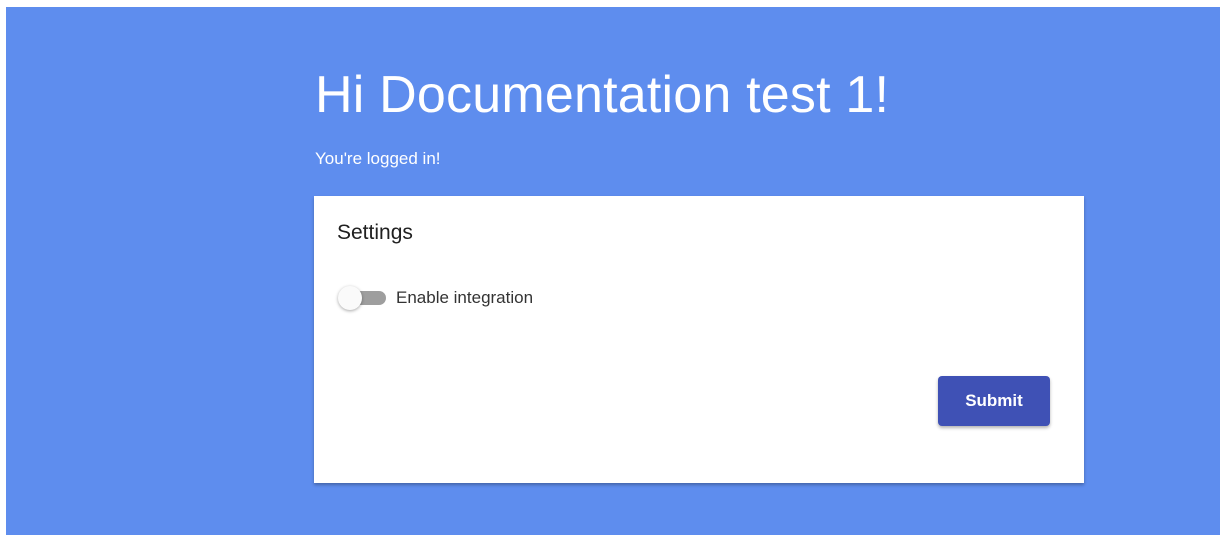 Image resolution: width=1220 pixels, height=535 pixels. I want to click on switch-thumb, so click(350, 298).